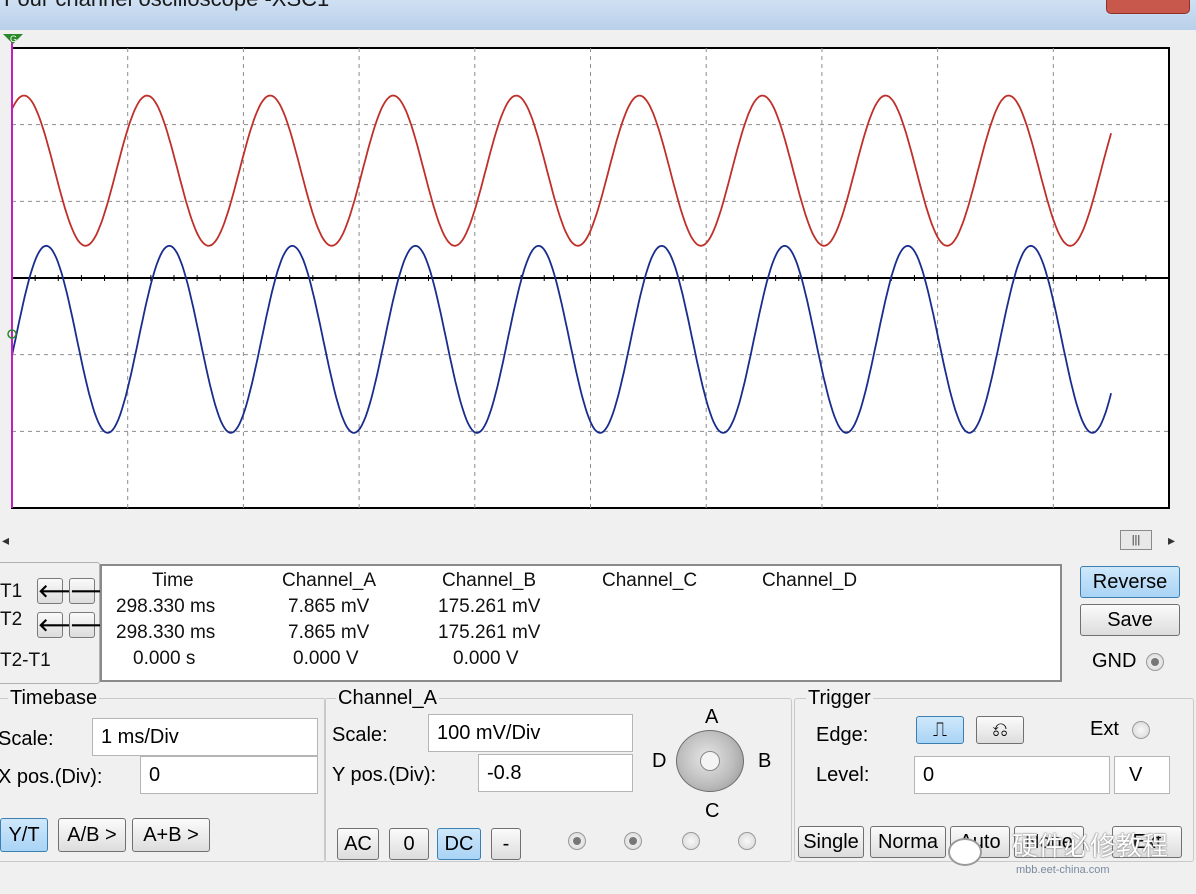 Image resolution: width=1196 pixels, height=894 pixels. Describe the element at coordinates (1090, 846) in the screenshot. I see `watermark-text: 硬件必修教程` at that location.